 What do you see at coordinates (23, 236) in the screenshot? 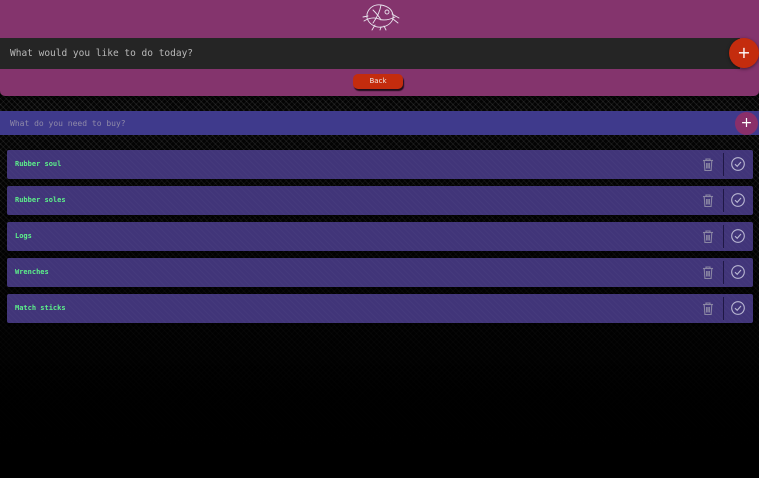
I see `item-label: Logs` at bounding box center [23, 236].